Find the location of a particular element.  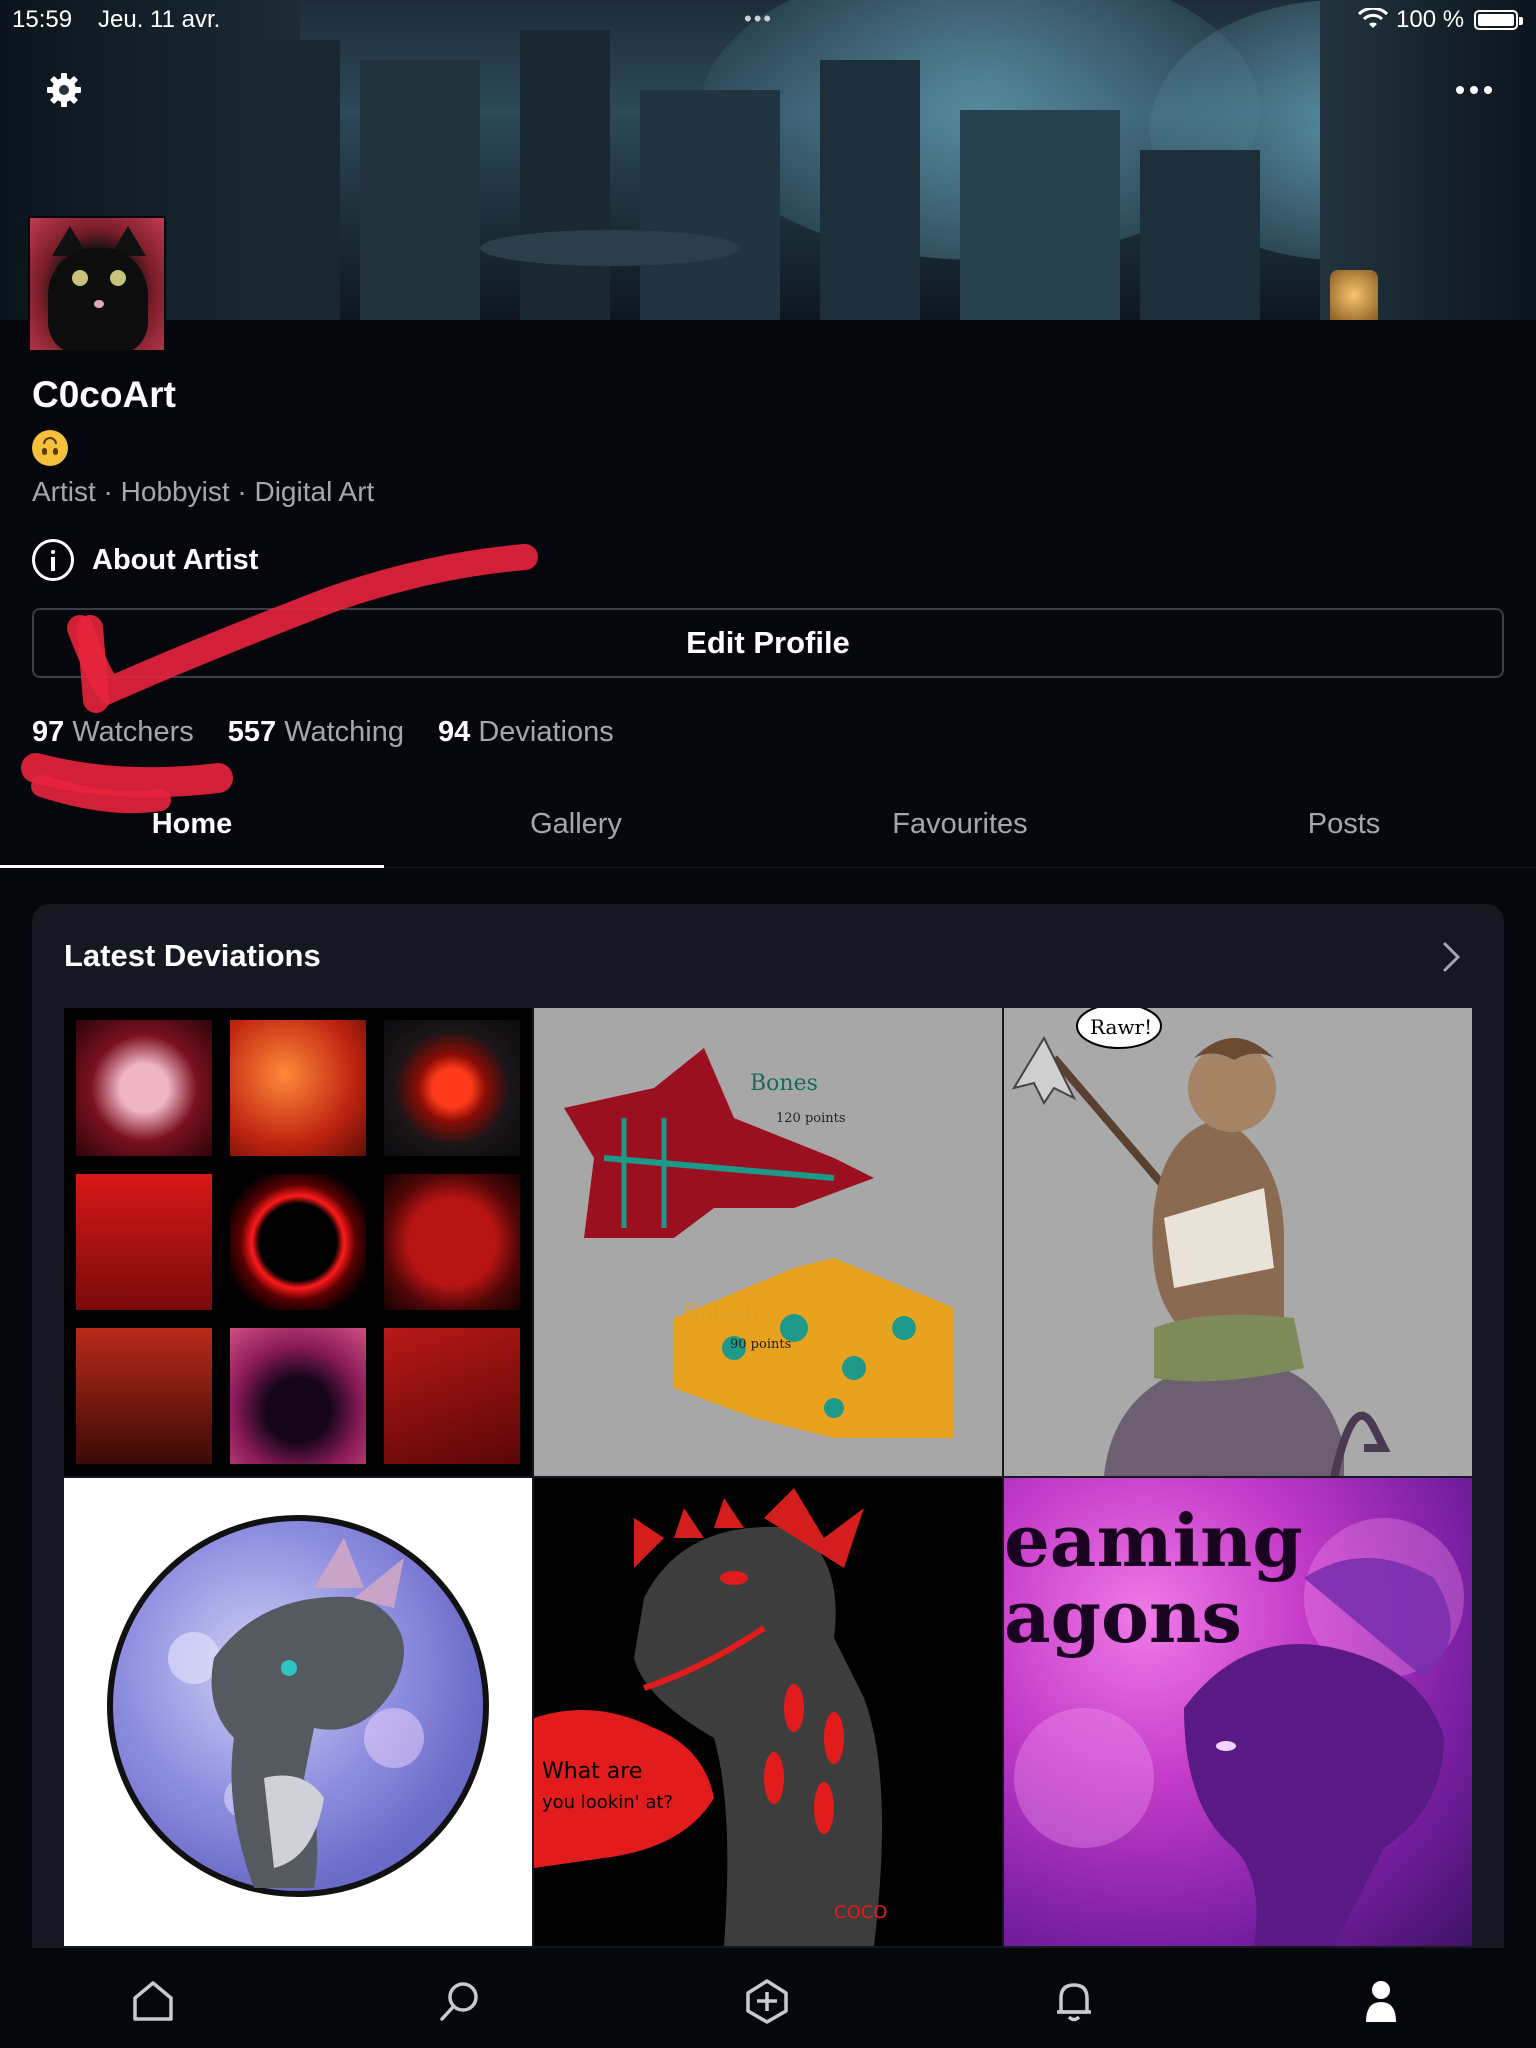

about-artist-label: About Artist is located at coordinates (175, 559).